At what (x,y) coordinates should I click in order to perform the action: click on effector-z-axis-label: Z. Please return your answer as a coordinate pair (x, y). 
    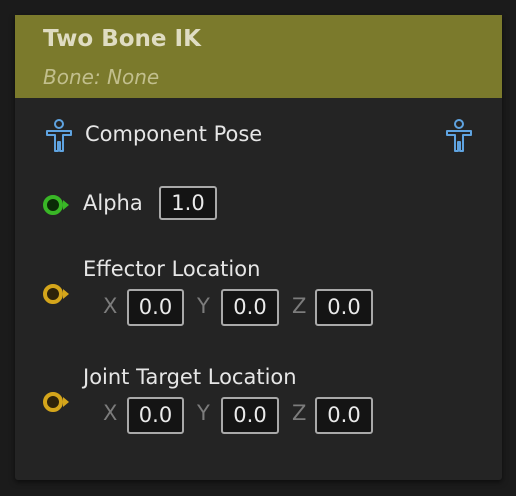
    Looking at the image, I should click on (299, 306).